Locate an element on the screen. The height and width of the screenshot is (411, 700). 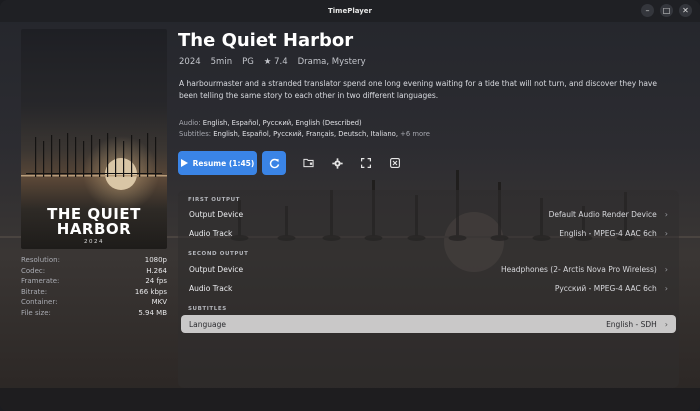
first-output-device-value: Default Audio Render Device is located at coordinates (602, 214).